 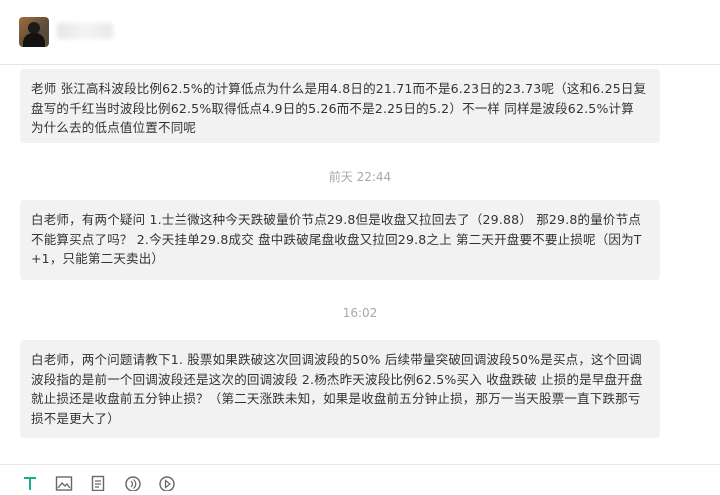 What do you see at coordinates (85, 31) in the screenshot?
I see `contact-name` at bounding box center [85, 31].